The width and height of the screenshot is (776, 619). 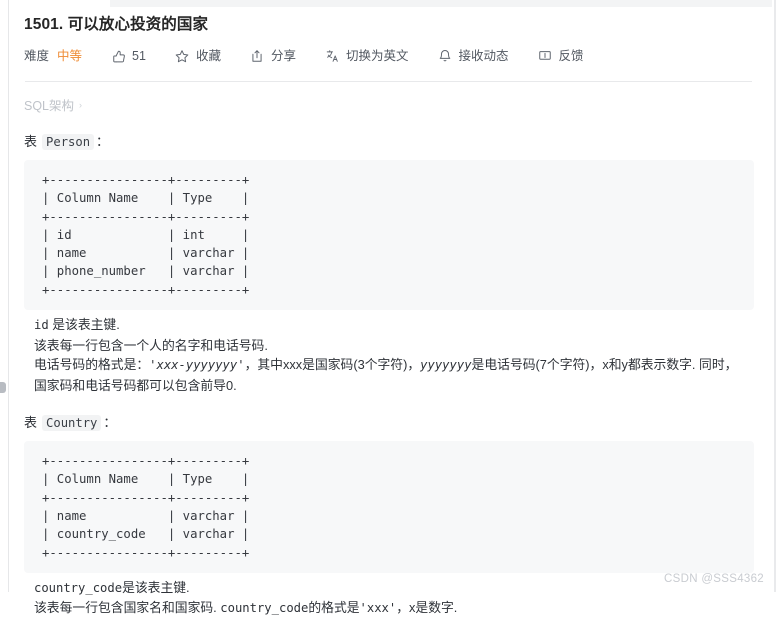 What do you see at coordinates (70, 56) in the screenshot?
I see `difficulty-value: 中等` at bounding box center [70, 56].